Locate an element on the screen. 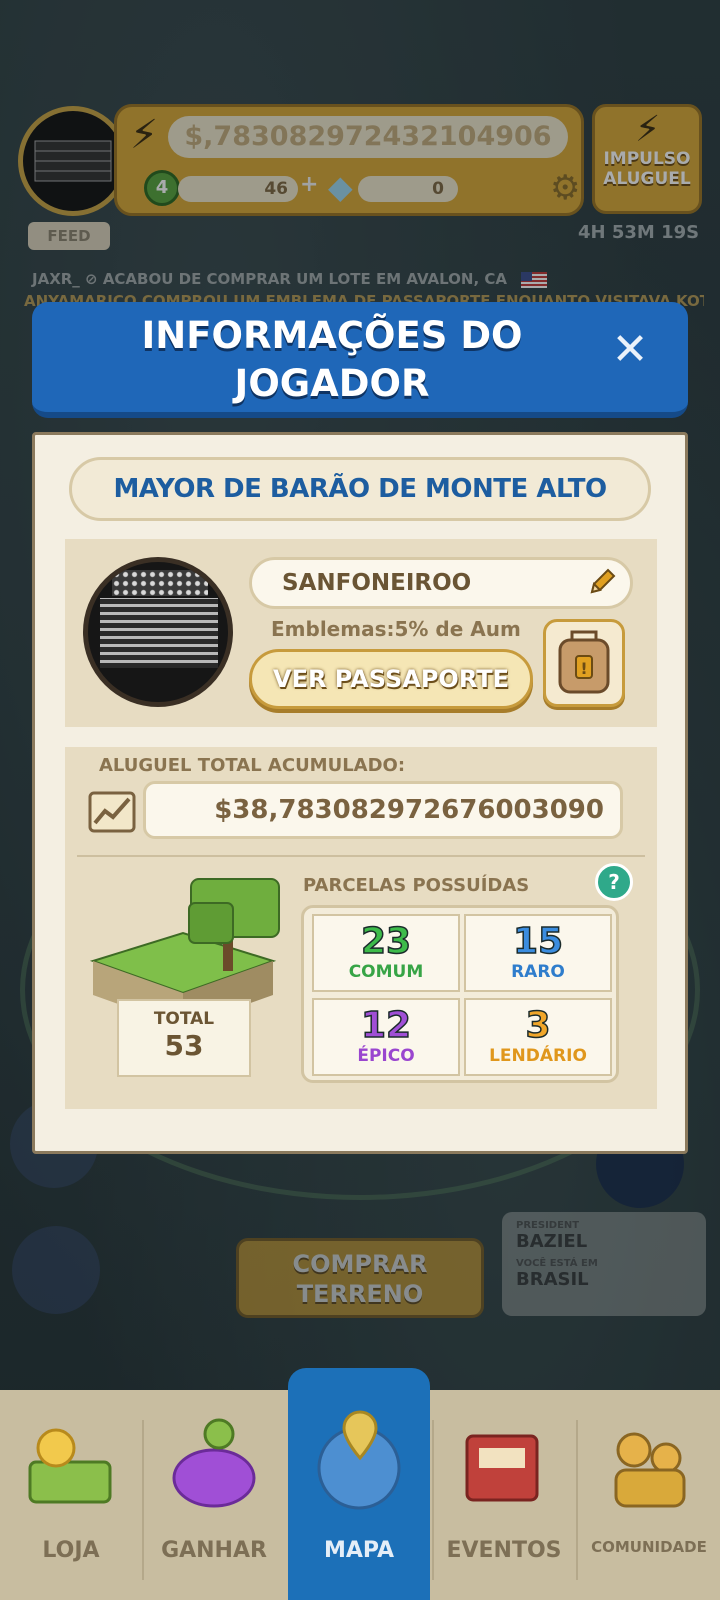 The height and width of the screenshot is (1600, 720). nav-item-loja: LOJA is located at coordinates (71, 1495).